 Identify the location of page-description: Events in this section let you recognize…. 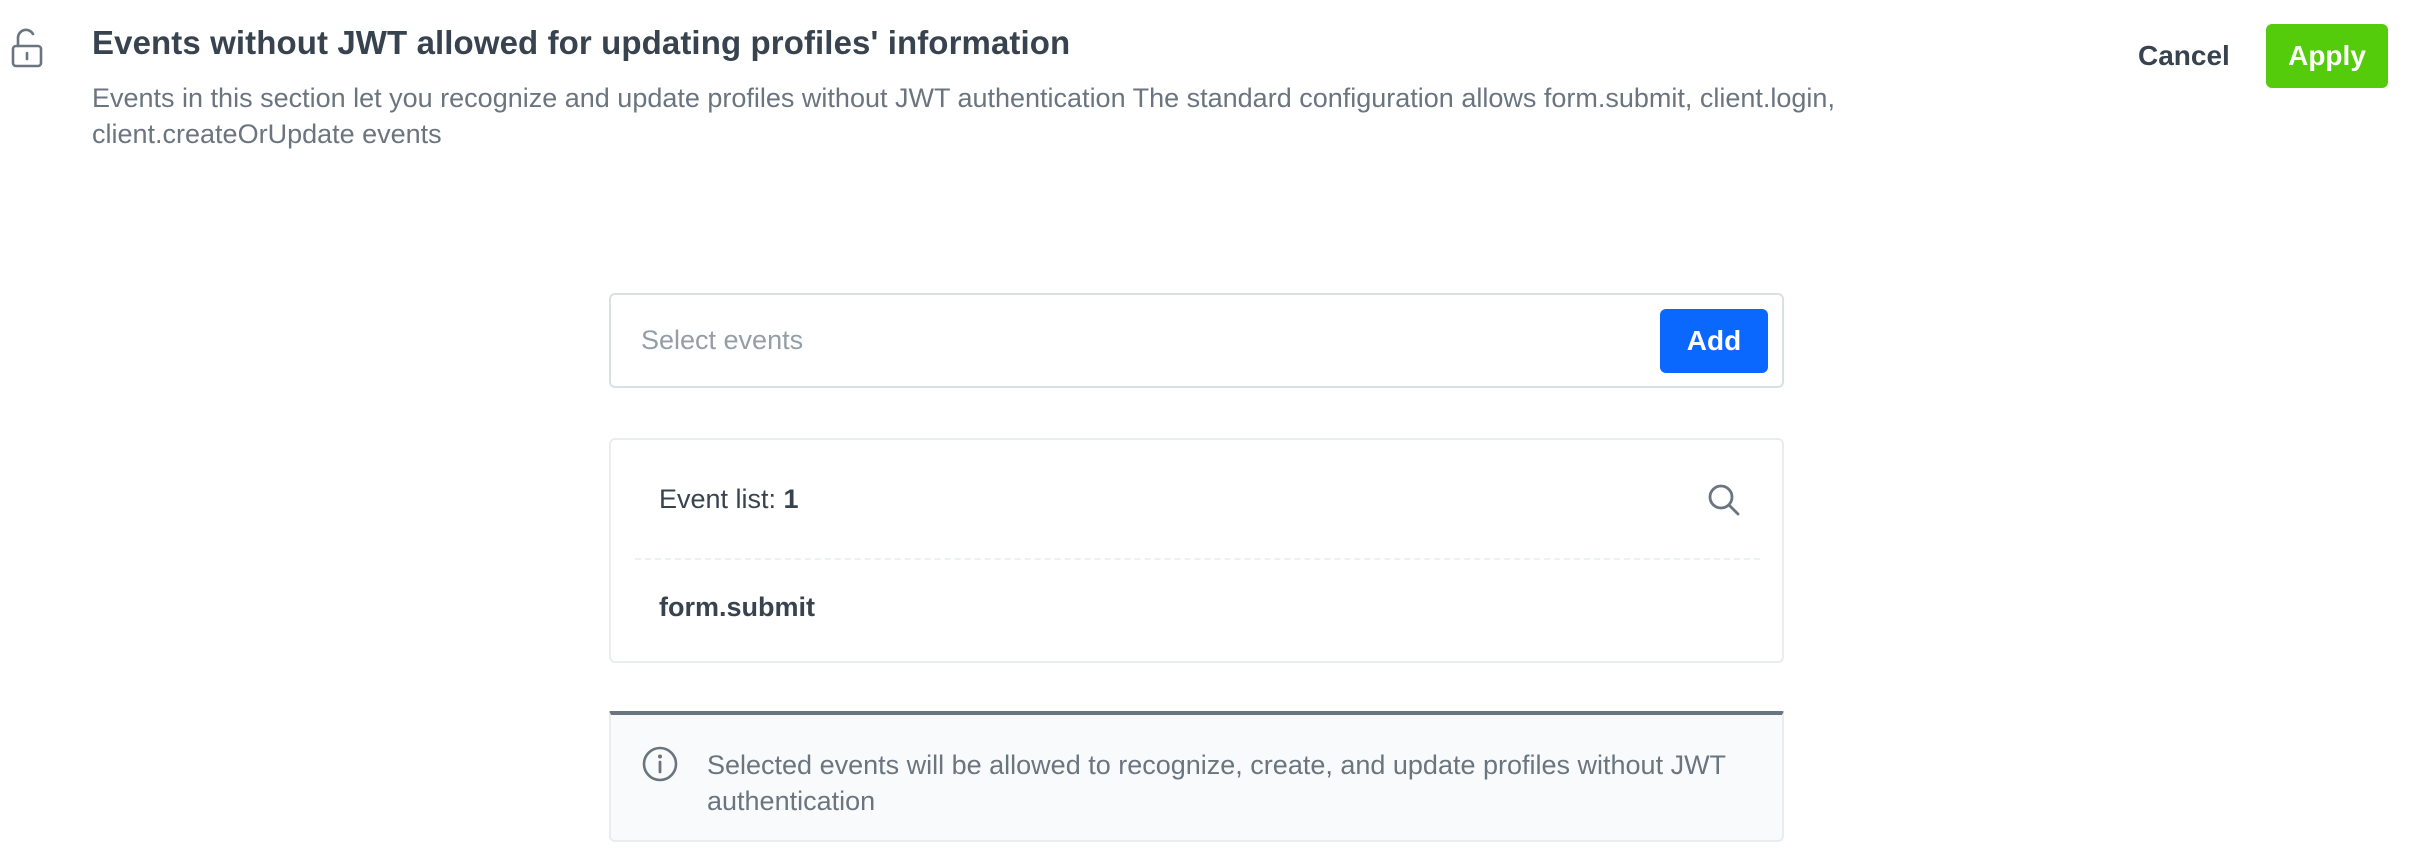
(963, 116).